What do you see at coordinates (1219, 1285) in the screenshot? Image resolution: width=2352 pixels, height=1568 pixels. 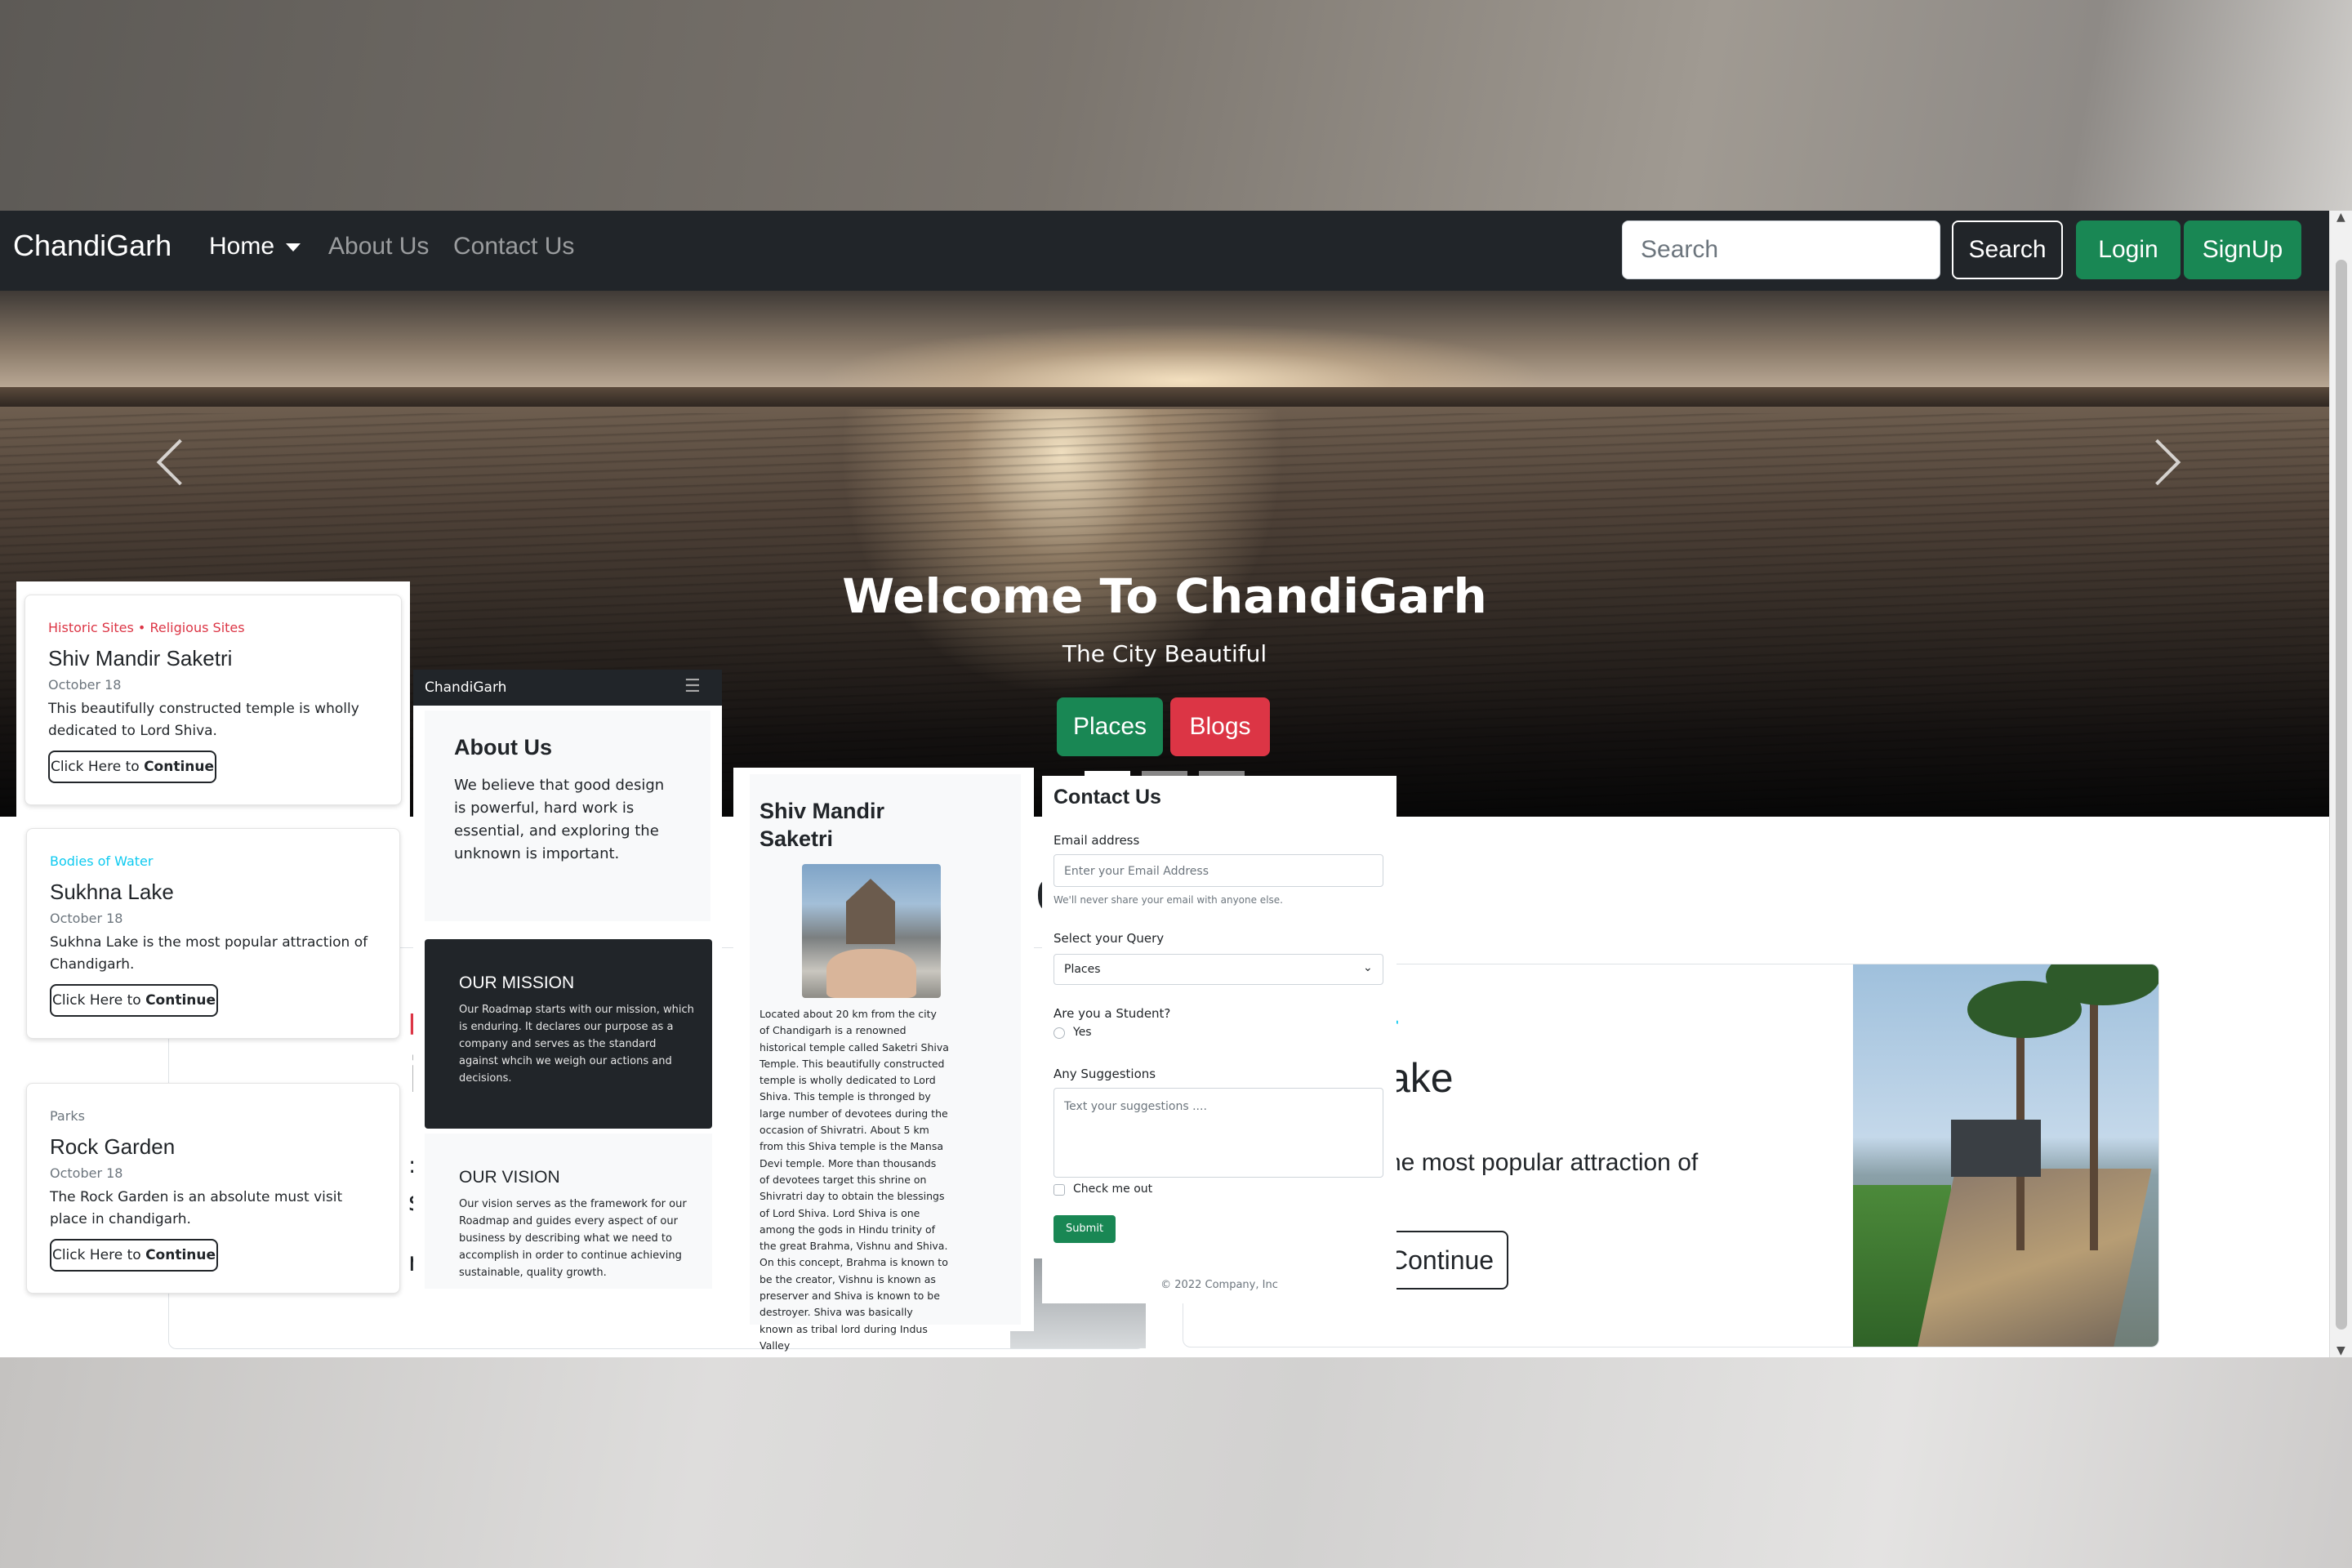 I see `footer-copyright: © 2022 Company, Inc` at bounding box center [1219, 1285].